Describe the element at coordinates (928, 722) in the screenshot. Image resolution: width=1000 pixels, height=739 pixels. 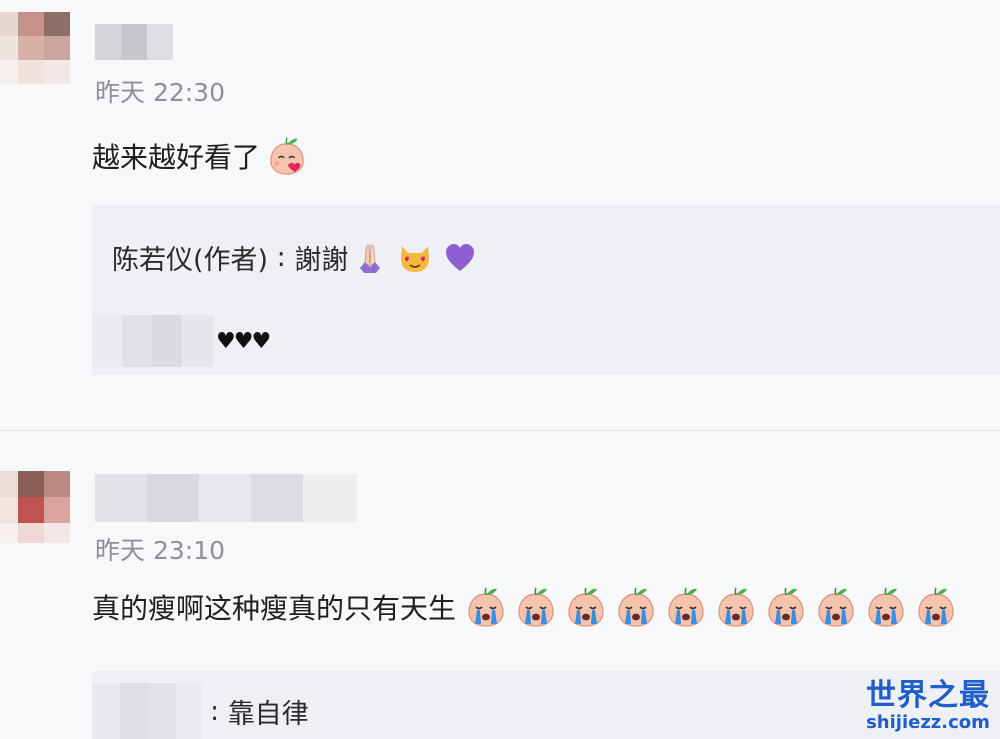
I see `watermark-url: shijiezz.com` at that location.